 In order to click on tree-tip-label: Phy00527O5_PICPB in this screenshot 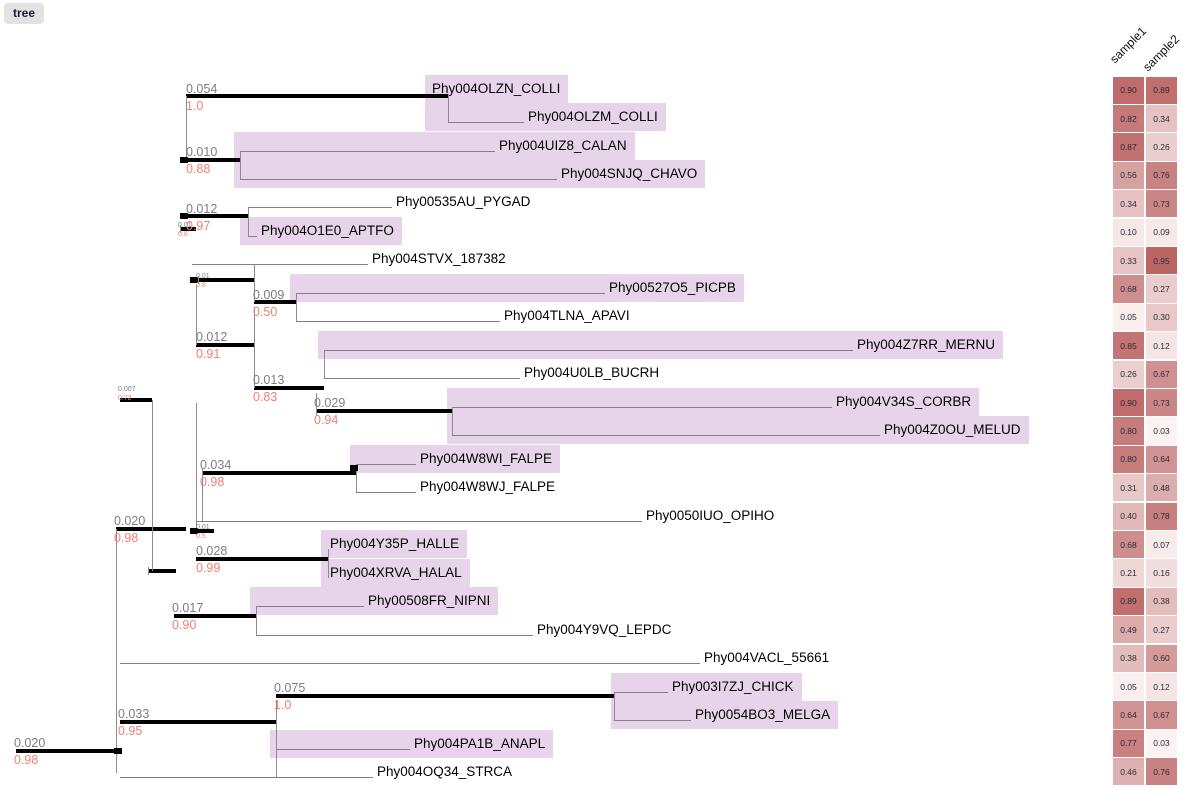, I will do `click(672, 288)`.